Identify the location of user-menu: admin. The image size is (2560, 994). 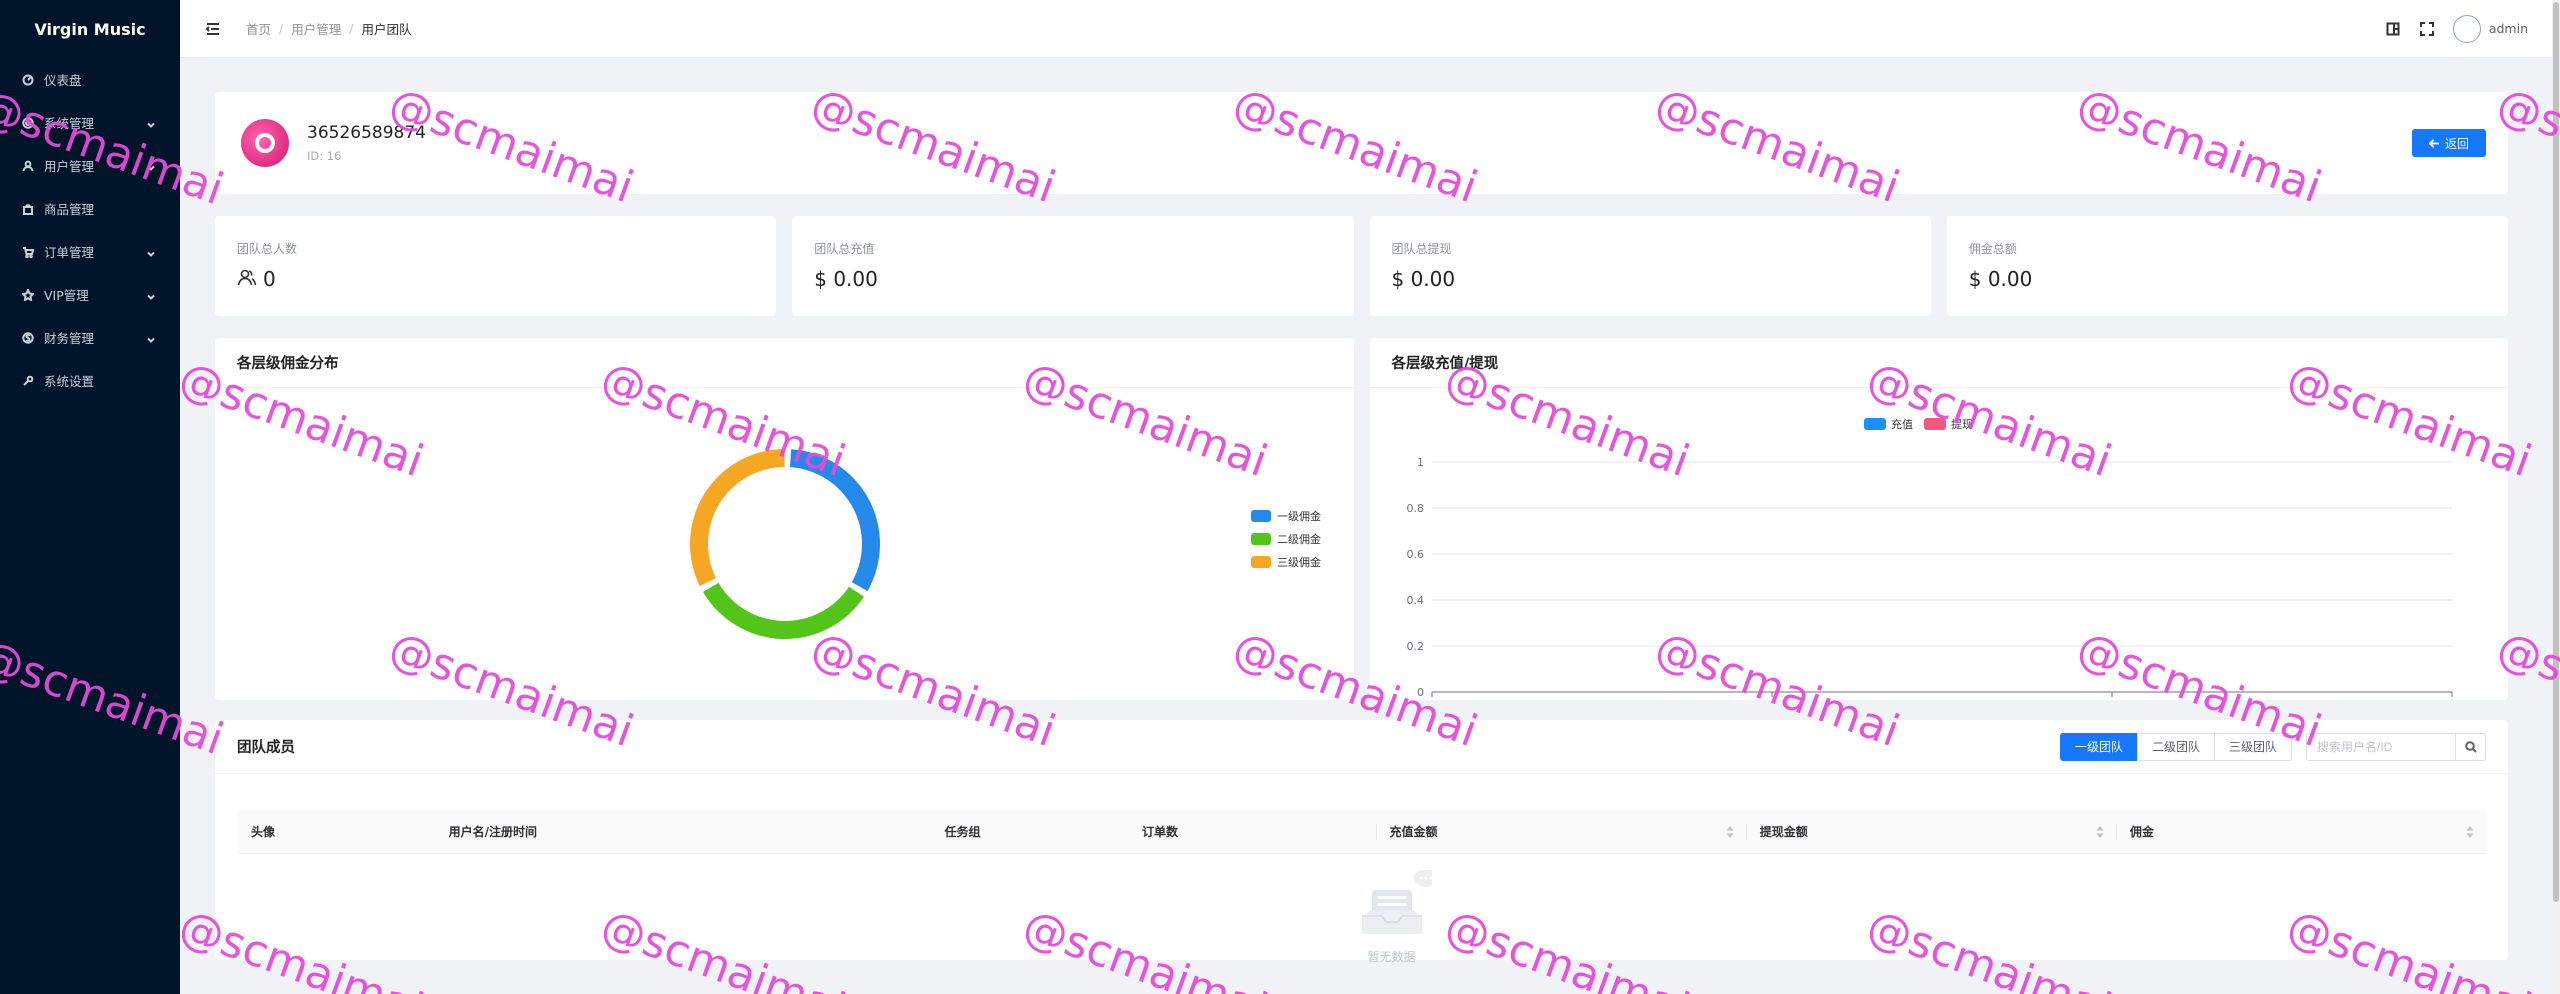
(2490, 28).